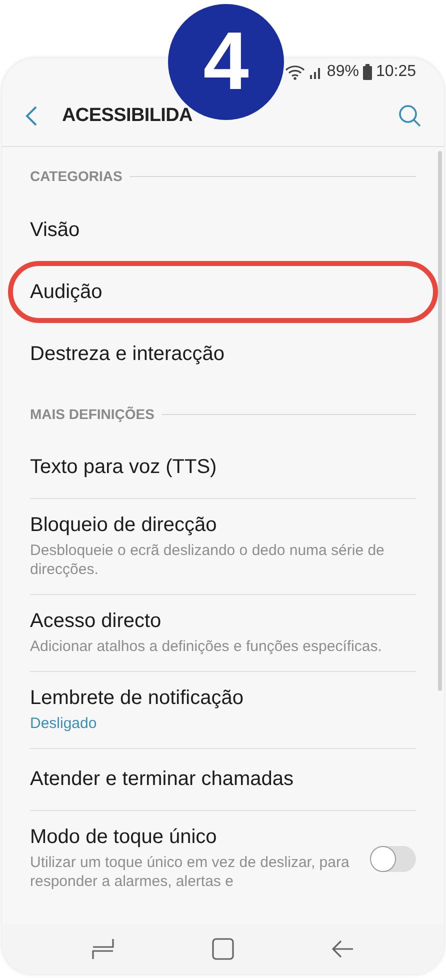 The width and height of the screenshot is (446, 978). I want to click on item-title: Modo de toque único, so click(124, 837).